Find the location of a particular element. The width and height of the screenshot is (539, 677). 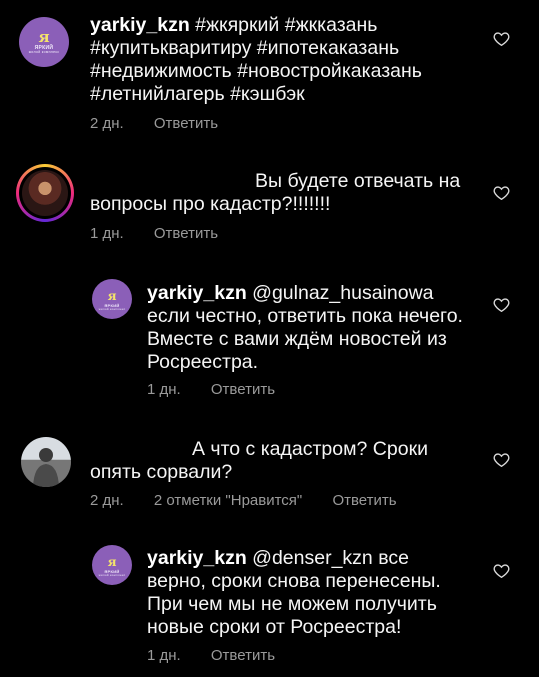

person-photo-icon is located at coordinates (46, 467).